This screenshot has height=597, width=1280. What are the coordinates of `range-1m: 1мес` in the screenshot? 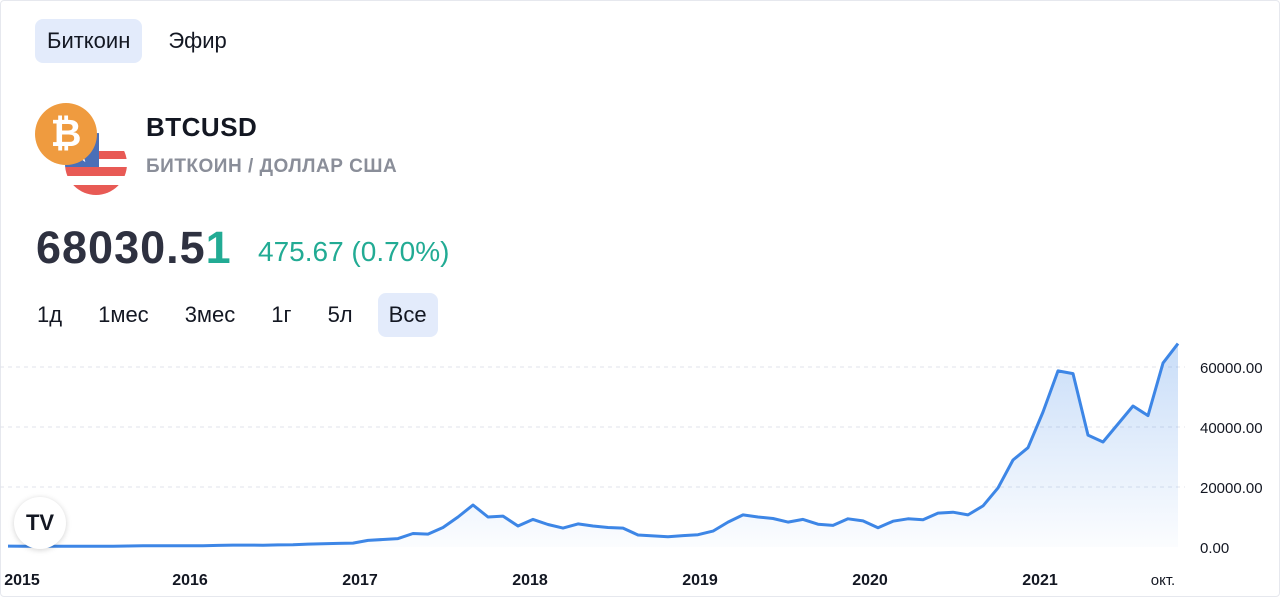 It's located at (123, 315).